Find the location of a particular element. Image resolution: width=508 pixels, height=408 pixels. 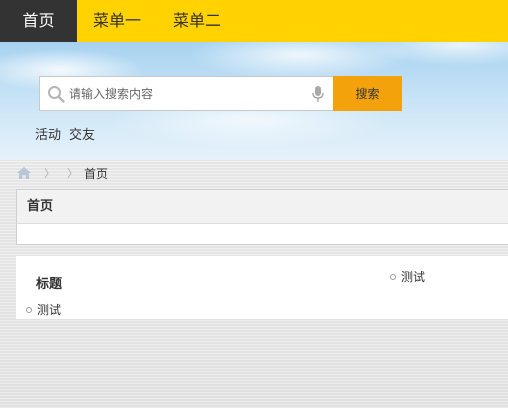

mic-icon is located at coordinates (318, 94).